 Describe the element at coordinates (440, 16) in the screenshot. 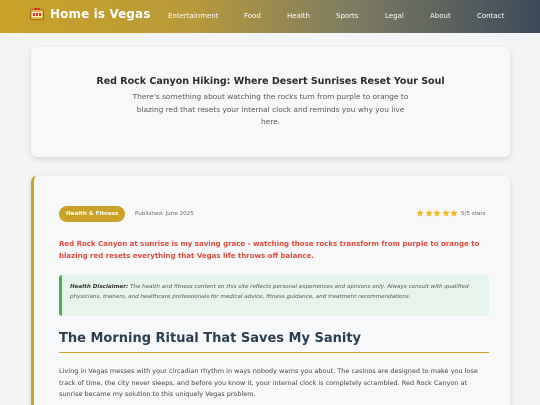

I see `nav-item-about: About` at that location.